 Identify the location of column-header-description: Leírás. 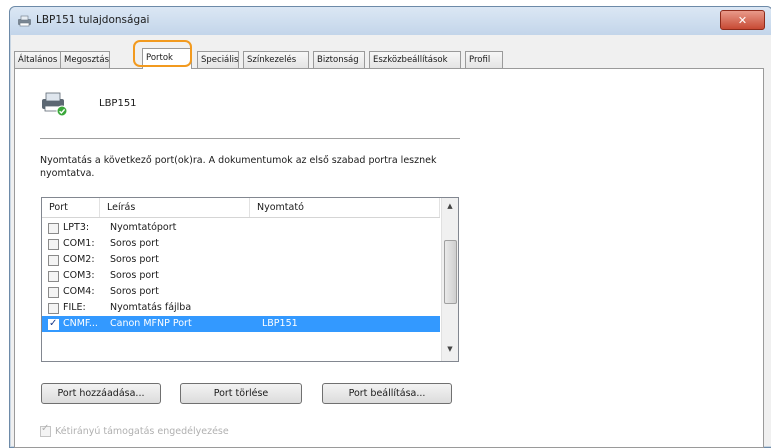
(175, 207).